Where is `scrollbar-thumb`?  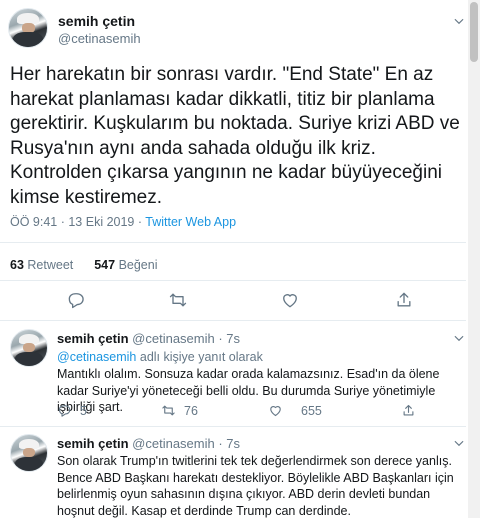
scrollbar-thumb is located at coordinates (474, 32).